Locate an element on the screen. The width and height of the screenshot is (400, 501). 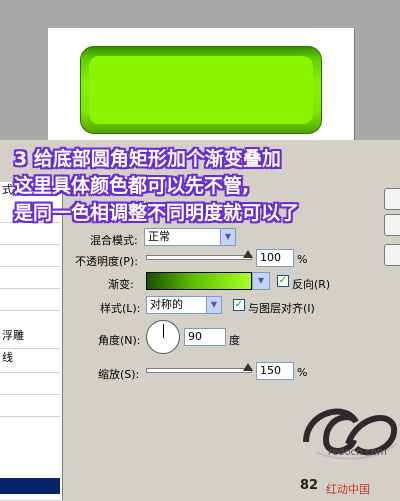
gradient-swatch is located at coordinates (199, 281).